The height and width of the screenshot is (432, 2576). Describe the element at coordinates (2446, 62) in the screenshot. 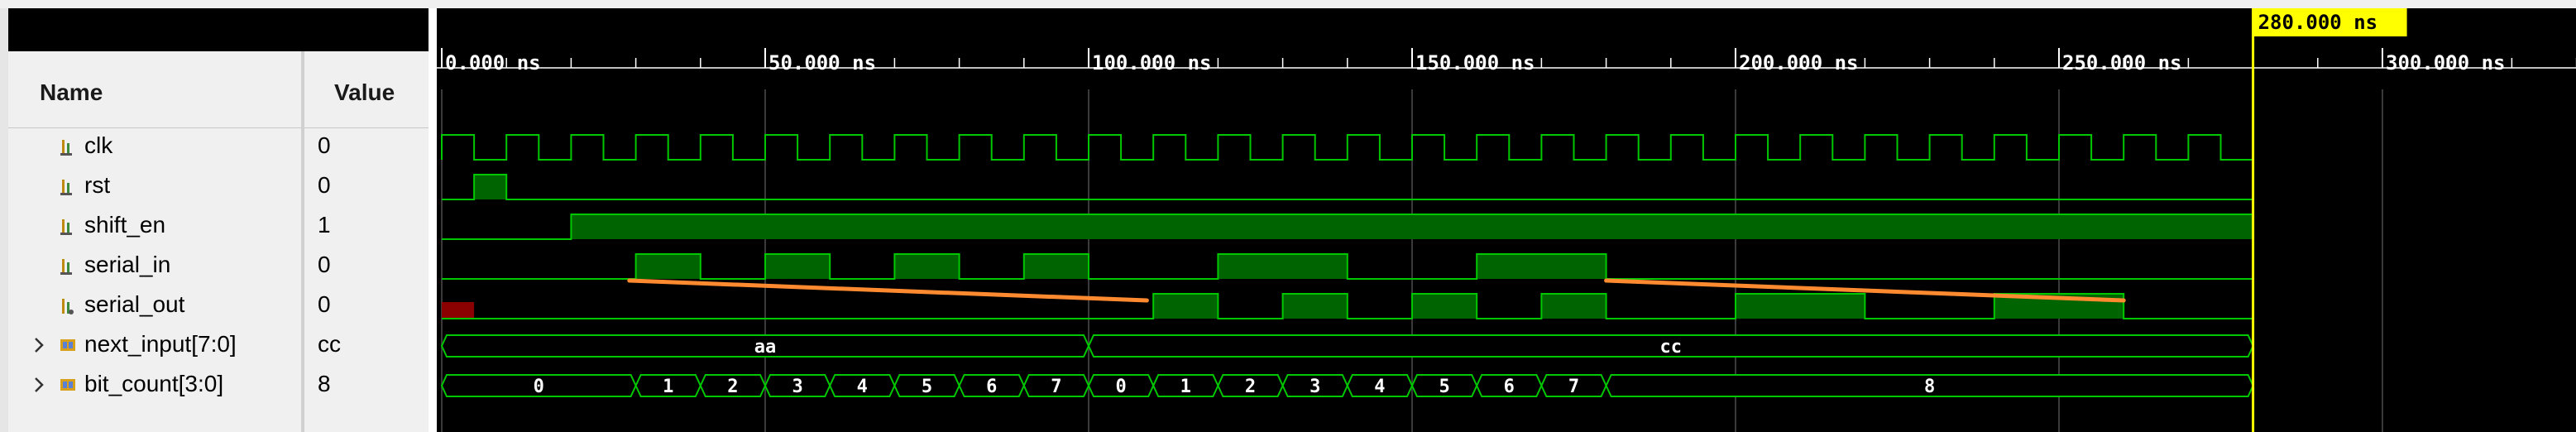

I see `time-tick-label: 300.000 ns` at that location.